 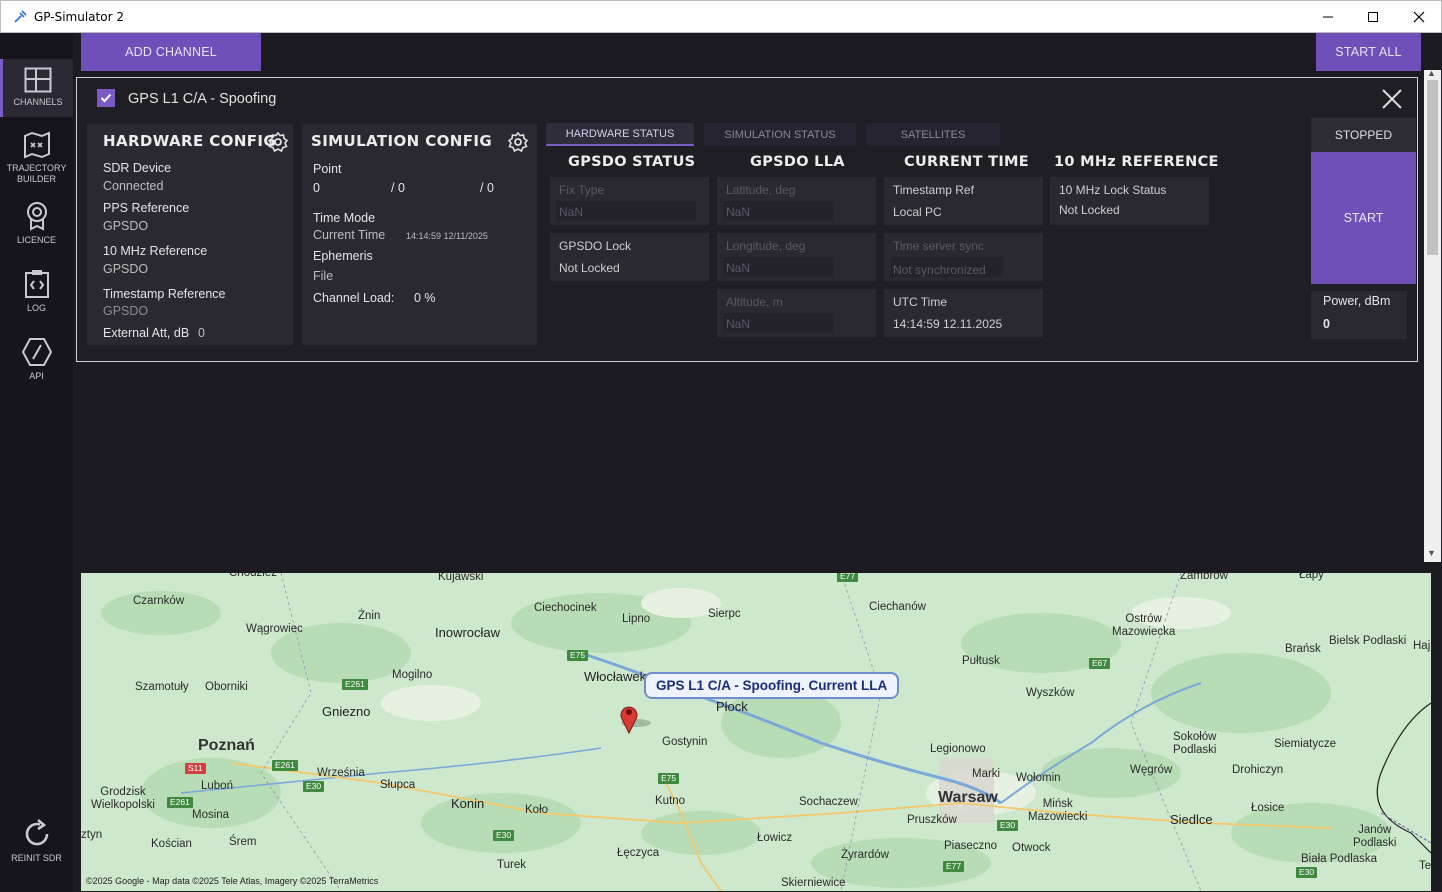 What do you see at coordinates (1359, 315) in the screenshot?
I see `power-box: Power, dBm 0` at bounding box center [1359, 315].